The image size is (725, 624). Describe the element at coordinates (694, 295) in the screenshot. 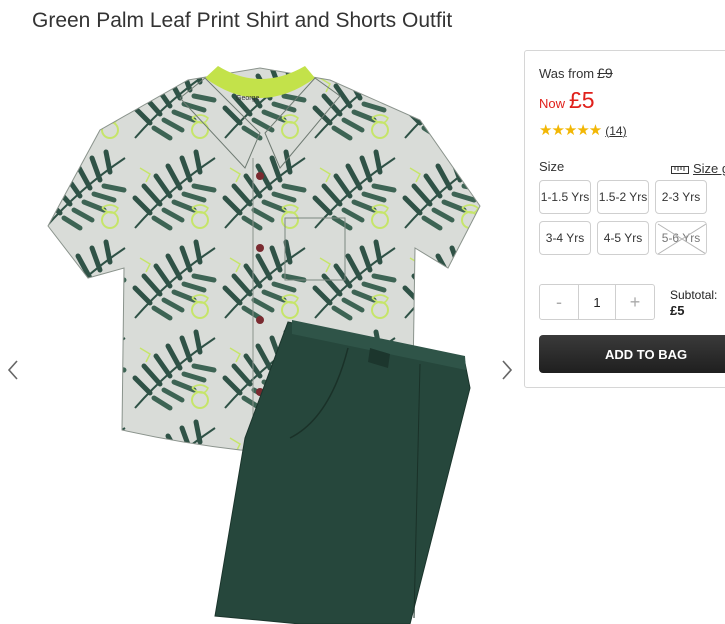

I see `subtotal-label: Subtotal:` at that location.